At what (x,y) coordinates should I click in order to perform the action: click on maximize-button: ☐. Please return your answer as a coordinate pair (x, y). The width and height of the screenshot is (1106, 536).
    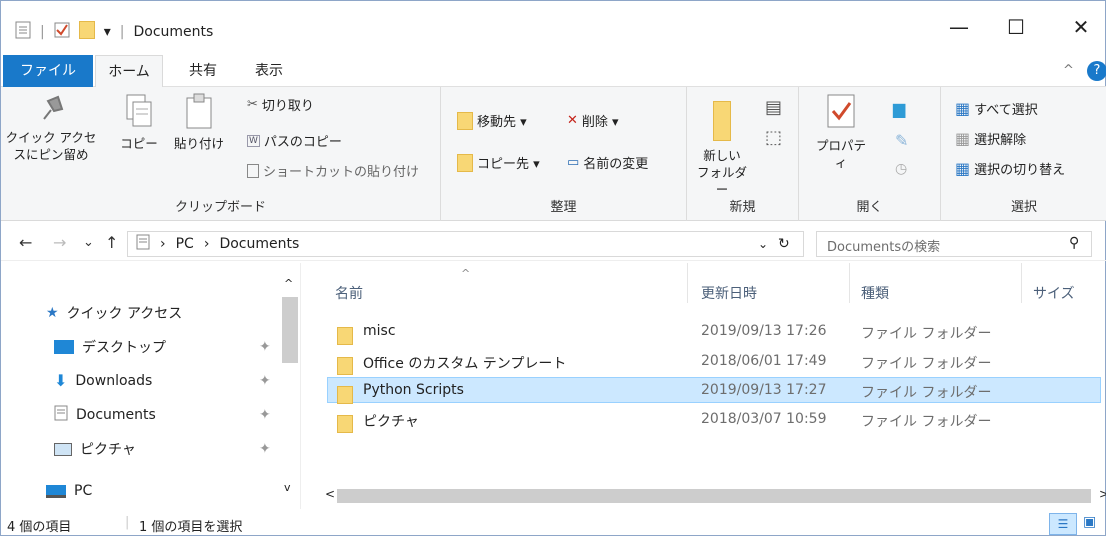
    Looking at the image, I should click on (1016, 27).